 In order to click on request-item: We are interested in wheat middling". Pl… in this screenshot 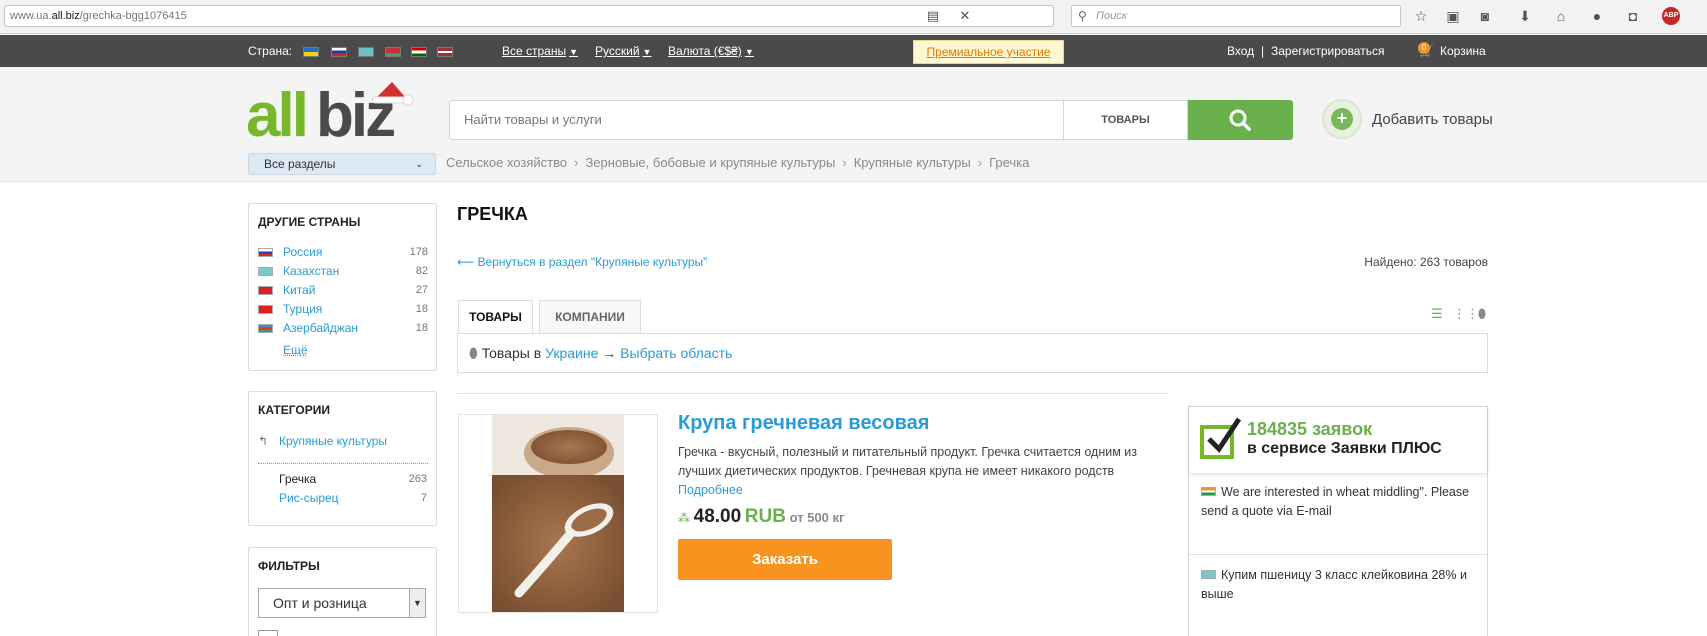, I will do `click(1339, 502)`.